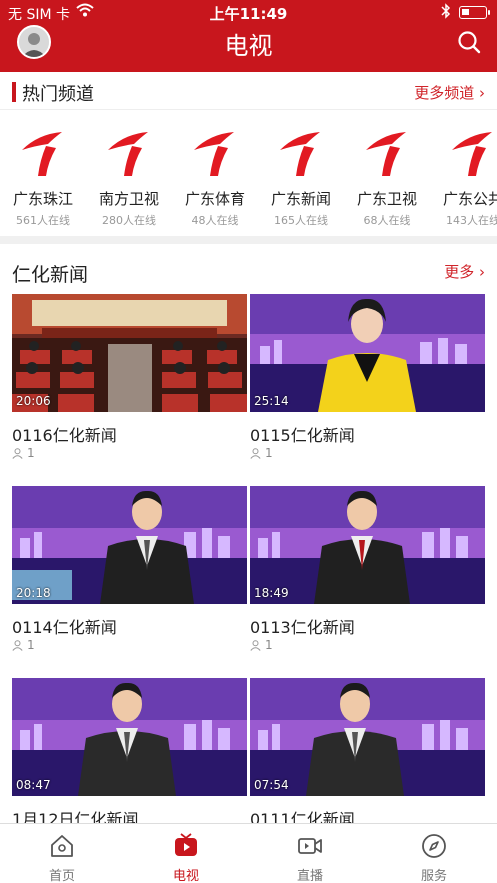 Image resolution: width=497 pixels, height=883 pixels. What do you see at coordinates (449, 92) in the screenshot?
I see `more-channels-link: 更多频道 ›` at bounding box center [449, 92].